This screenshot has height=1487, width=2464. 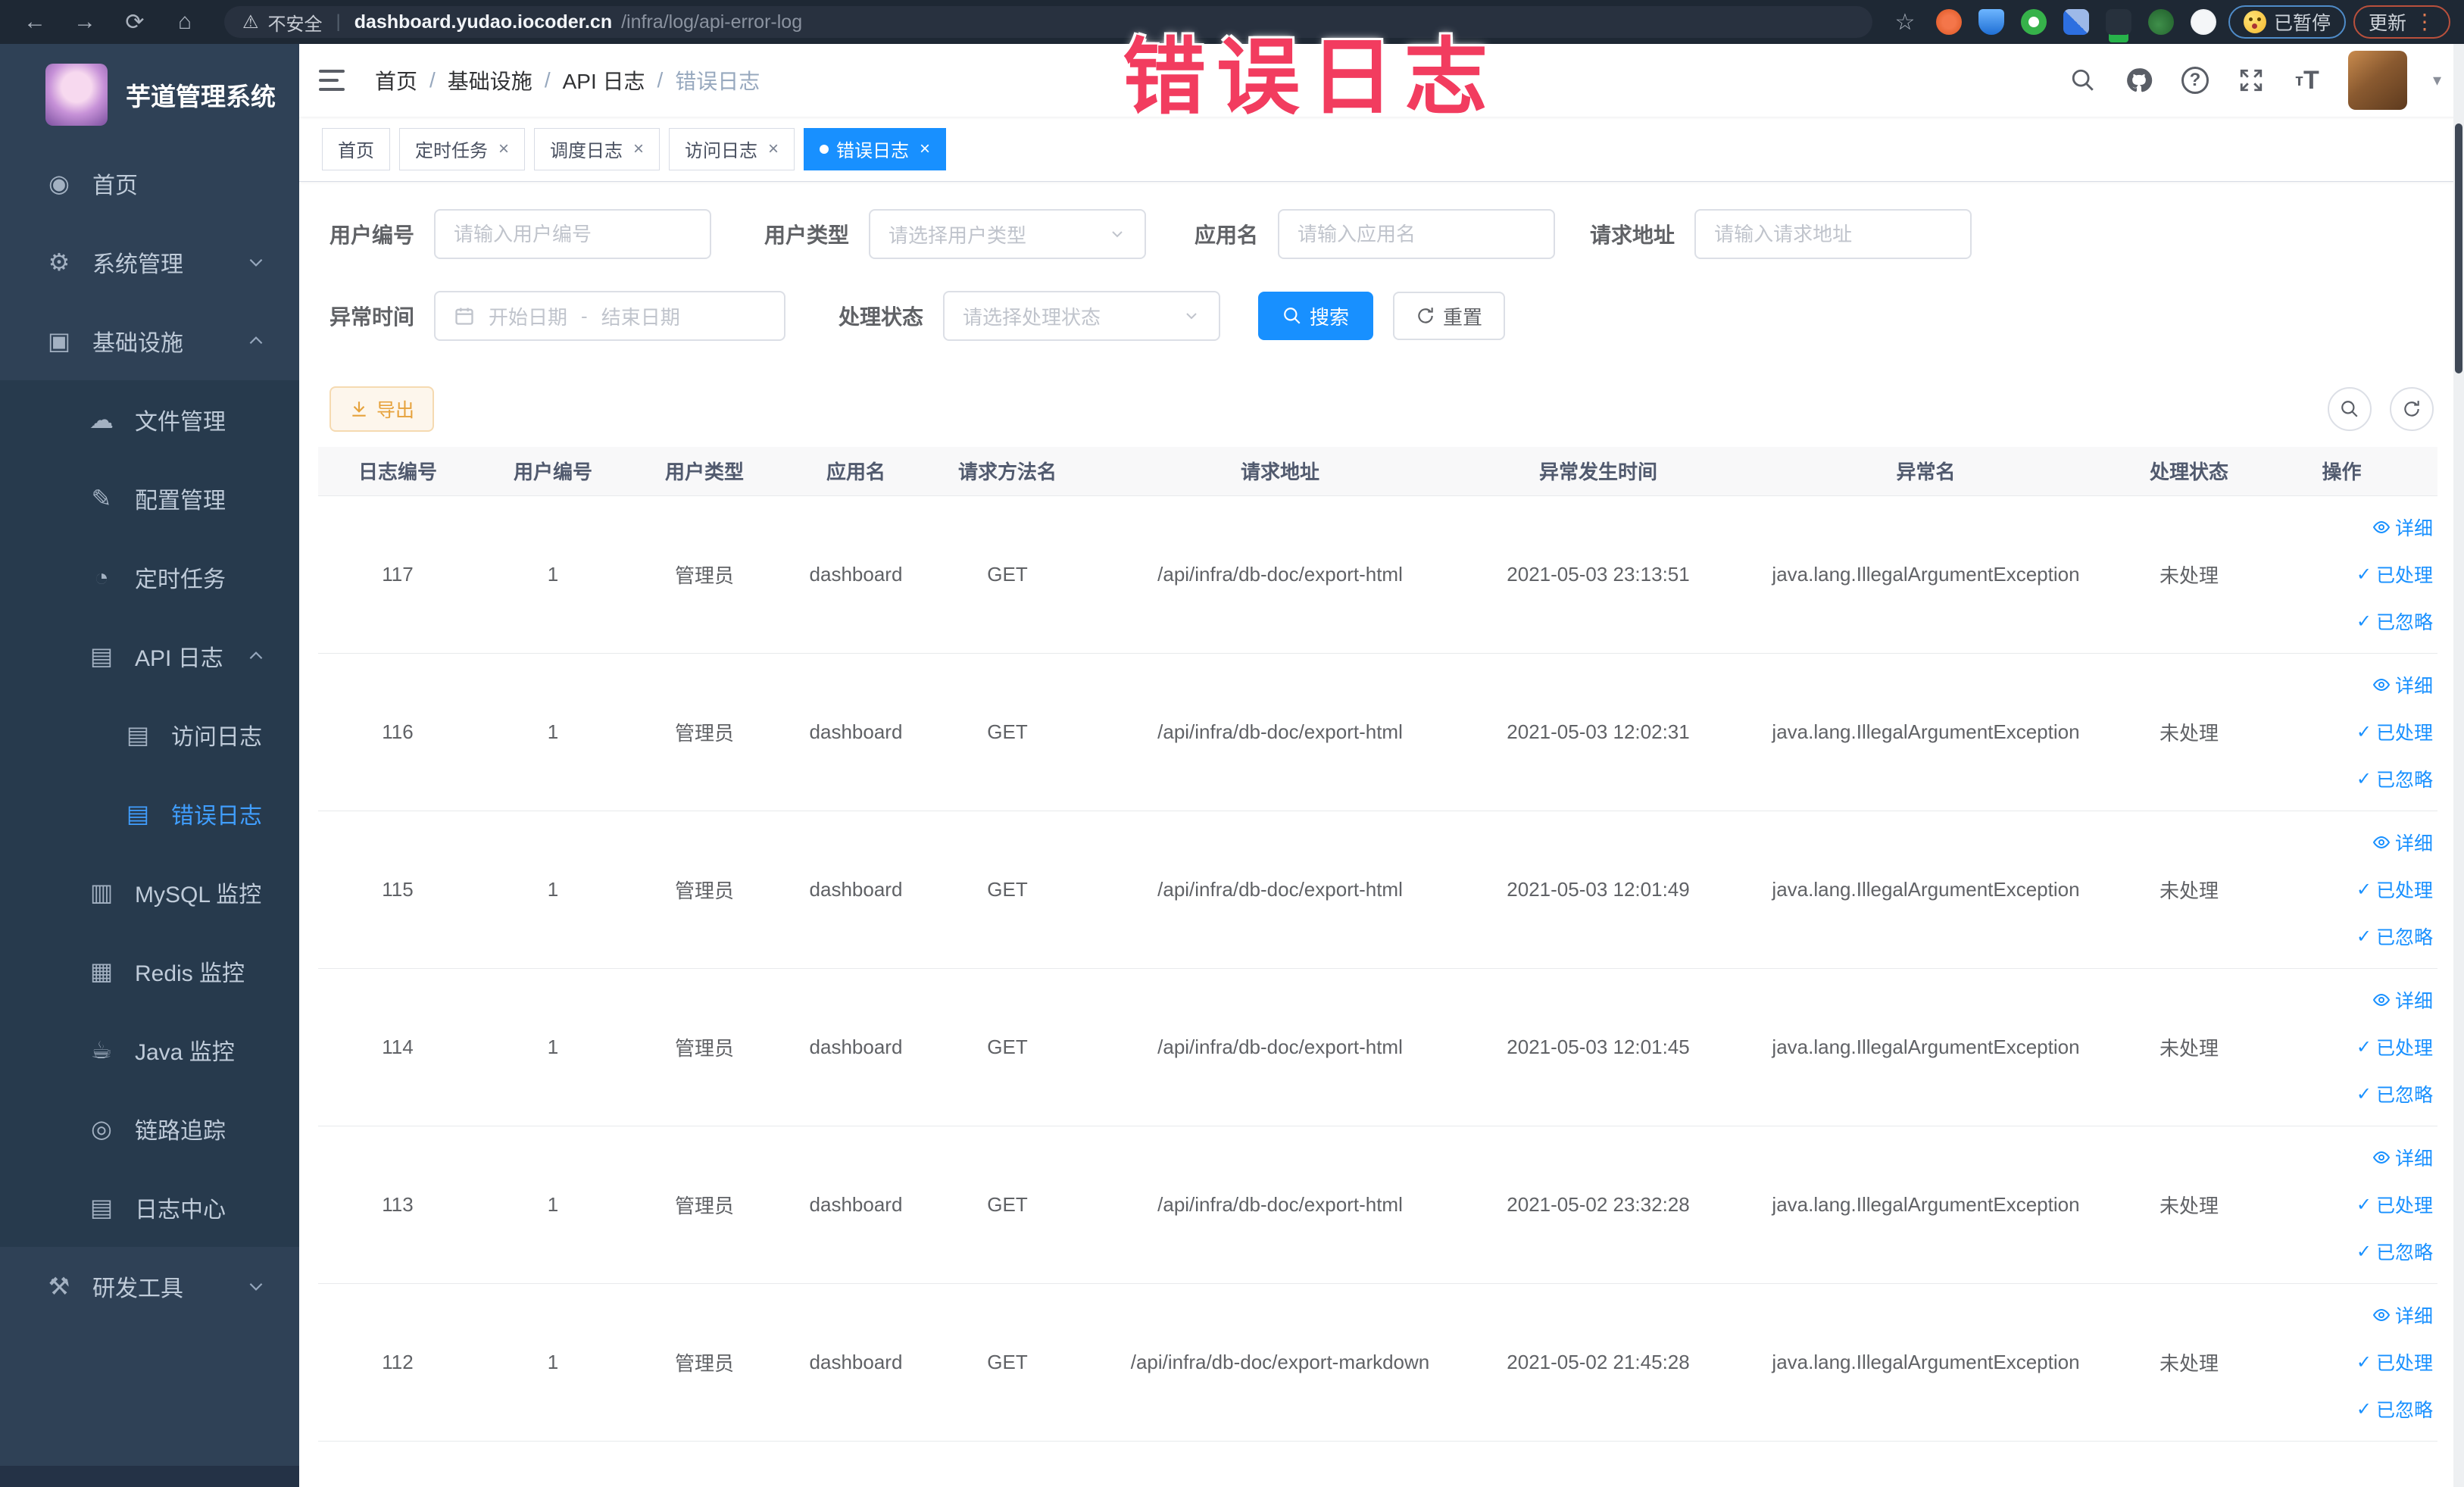 I want to click on eye-icon, so click(x=2381, y=685).